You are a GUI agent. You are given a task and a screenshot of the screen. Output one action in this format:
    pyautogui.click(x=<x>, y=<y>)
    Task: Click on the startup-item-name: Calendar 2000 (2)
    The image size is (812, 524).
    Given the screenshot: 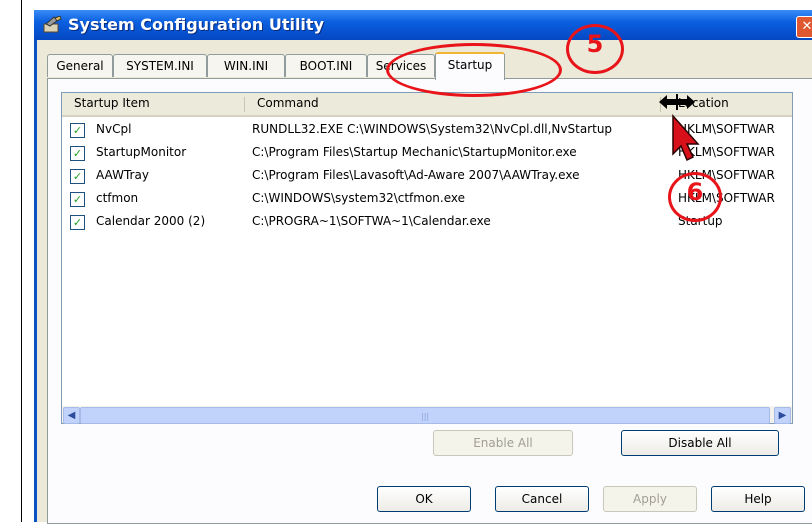 What is the action you would take?
    pyautogui.click(x=151, y=221)
    